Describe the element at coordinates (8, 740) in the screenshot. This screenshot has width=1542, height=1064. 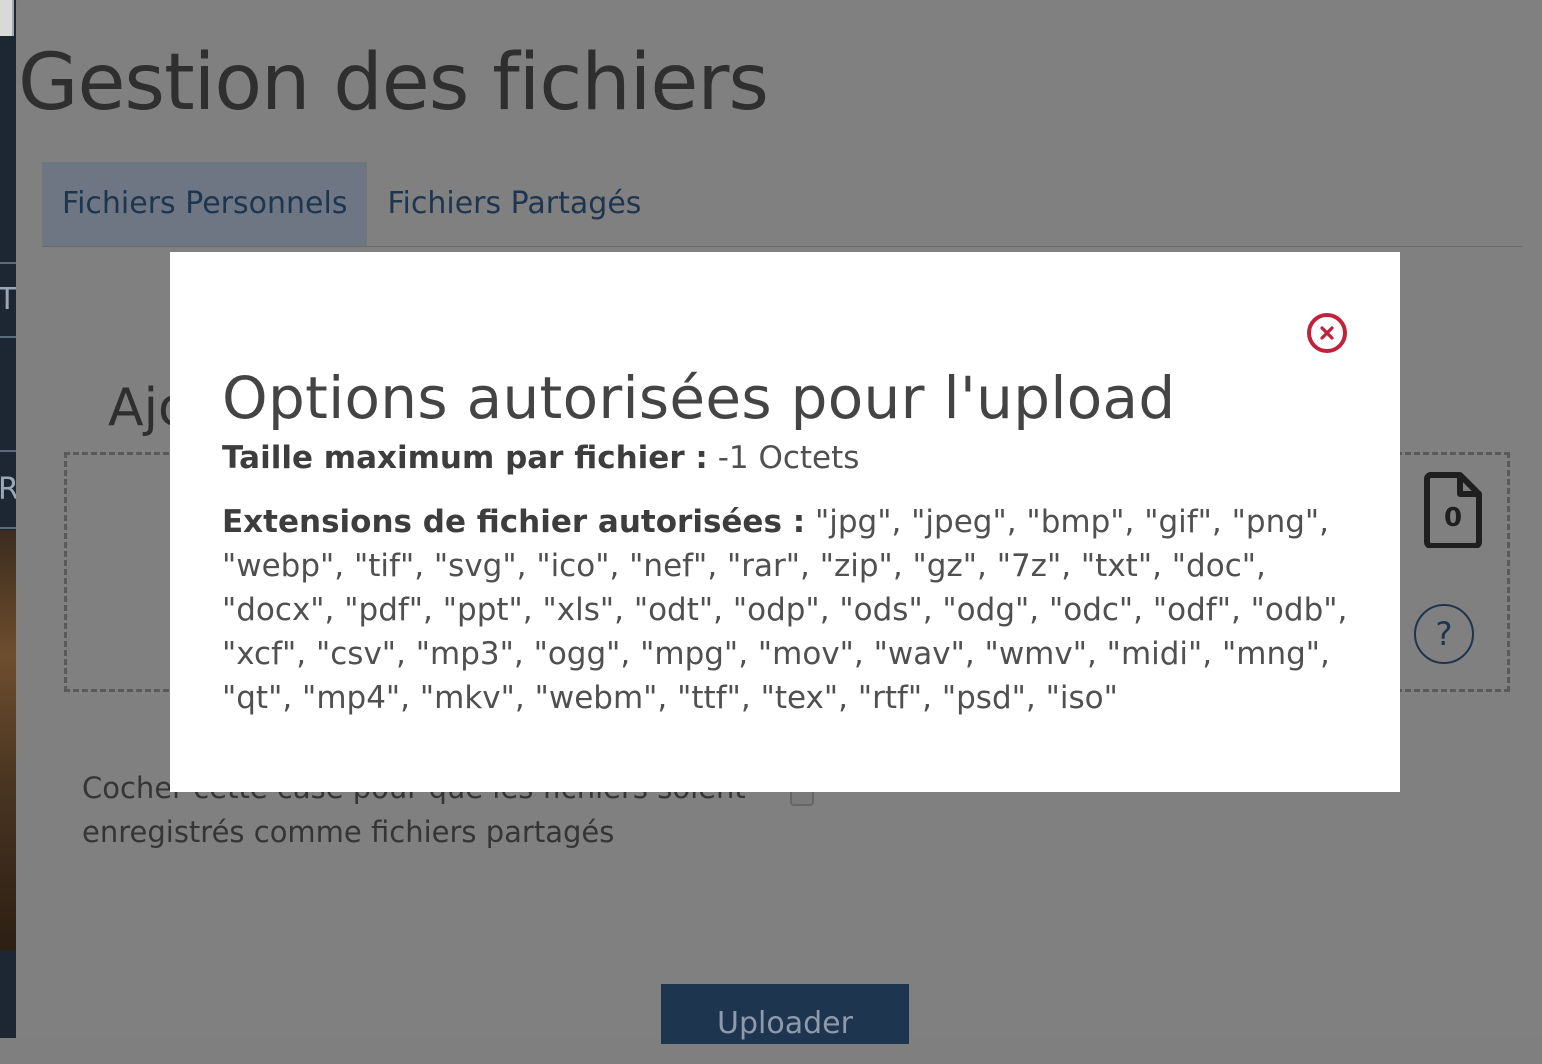
I see `sidebar-photo` at that location.